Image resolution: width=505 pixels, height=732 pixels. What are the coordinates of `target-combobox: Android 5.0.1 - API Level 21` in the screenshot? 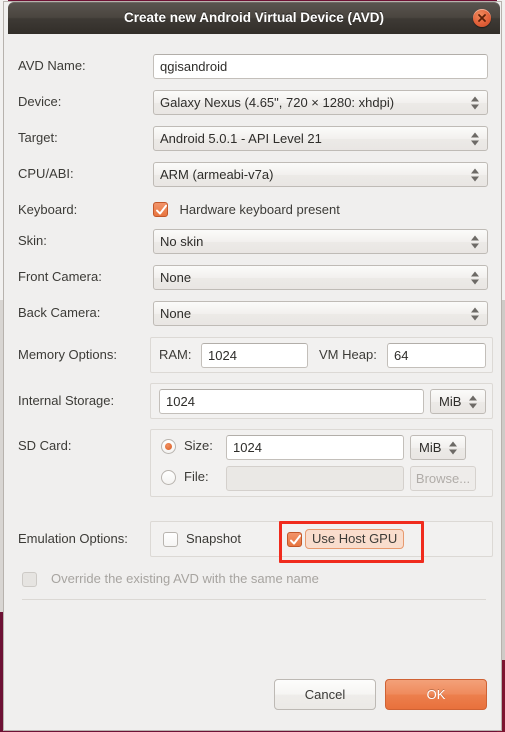 It's located at (320, 138).